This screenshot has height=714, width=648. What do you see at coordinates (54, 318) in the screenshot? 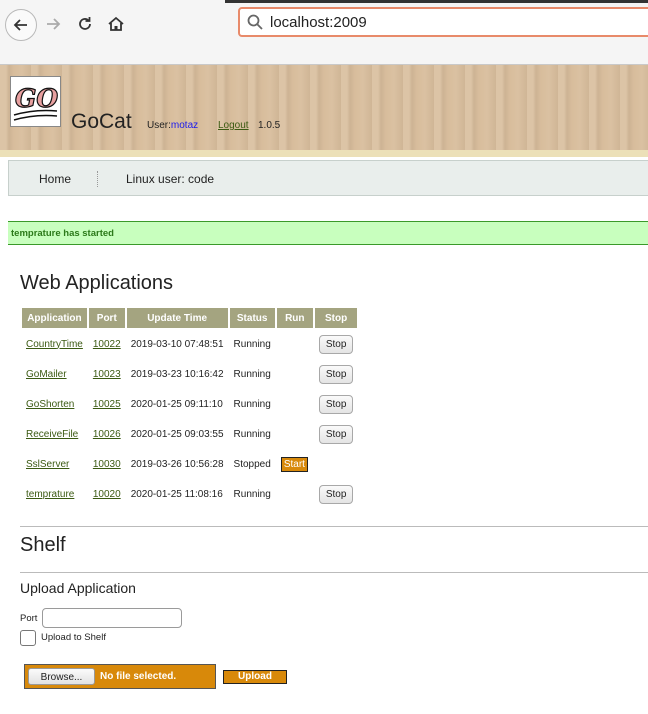
I see `col-application: Application` at bounding box center [54, 318].